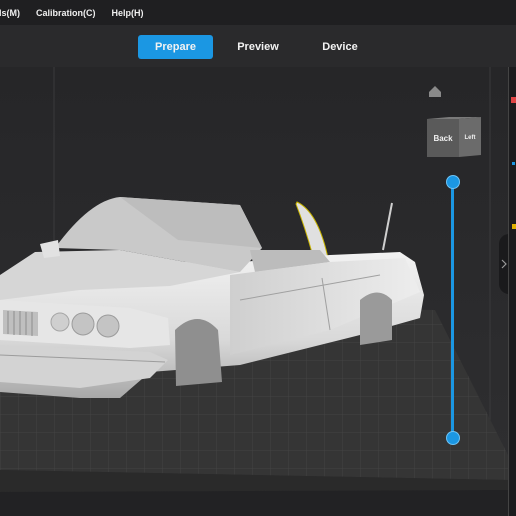 The height and width of the screenshot is (516, 516). I want to click on menu-bar: els(M) Calibration(C) Help(H), so click(258, 12).